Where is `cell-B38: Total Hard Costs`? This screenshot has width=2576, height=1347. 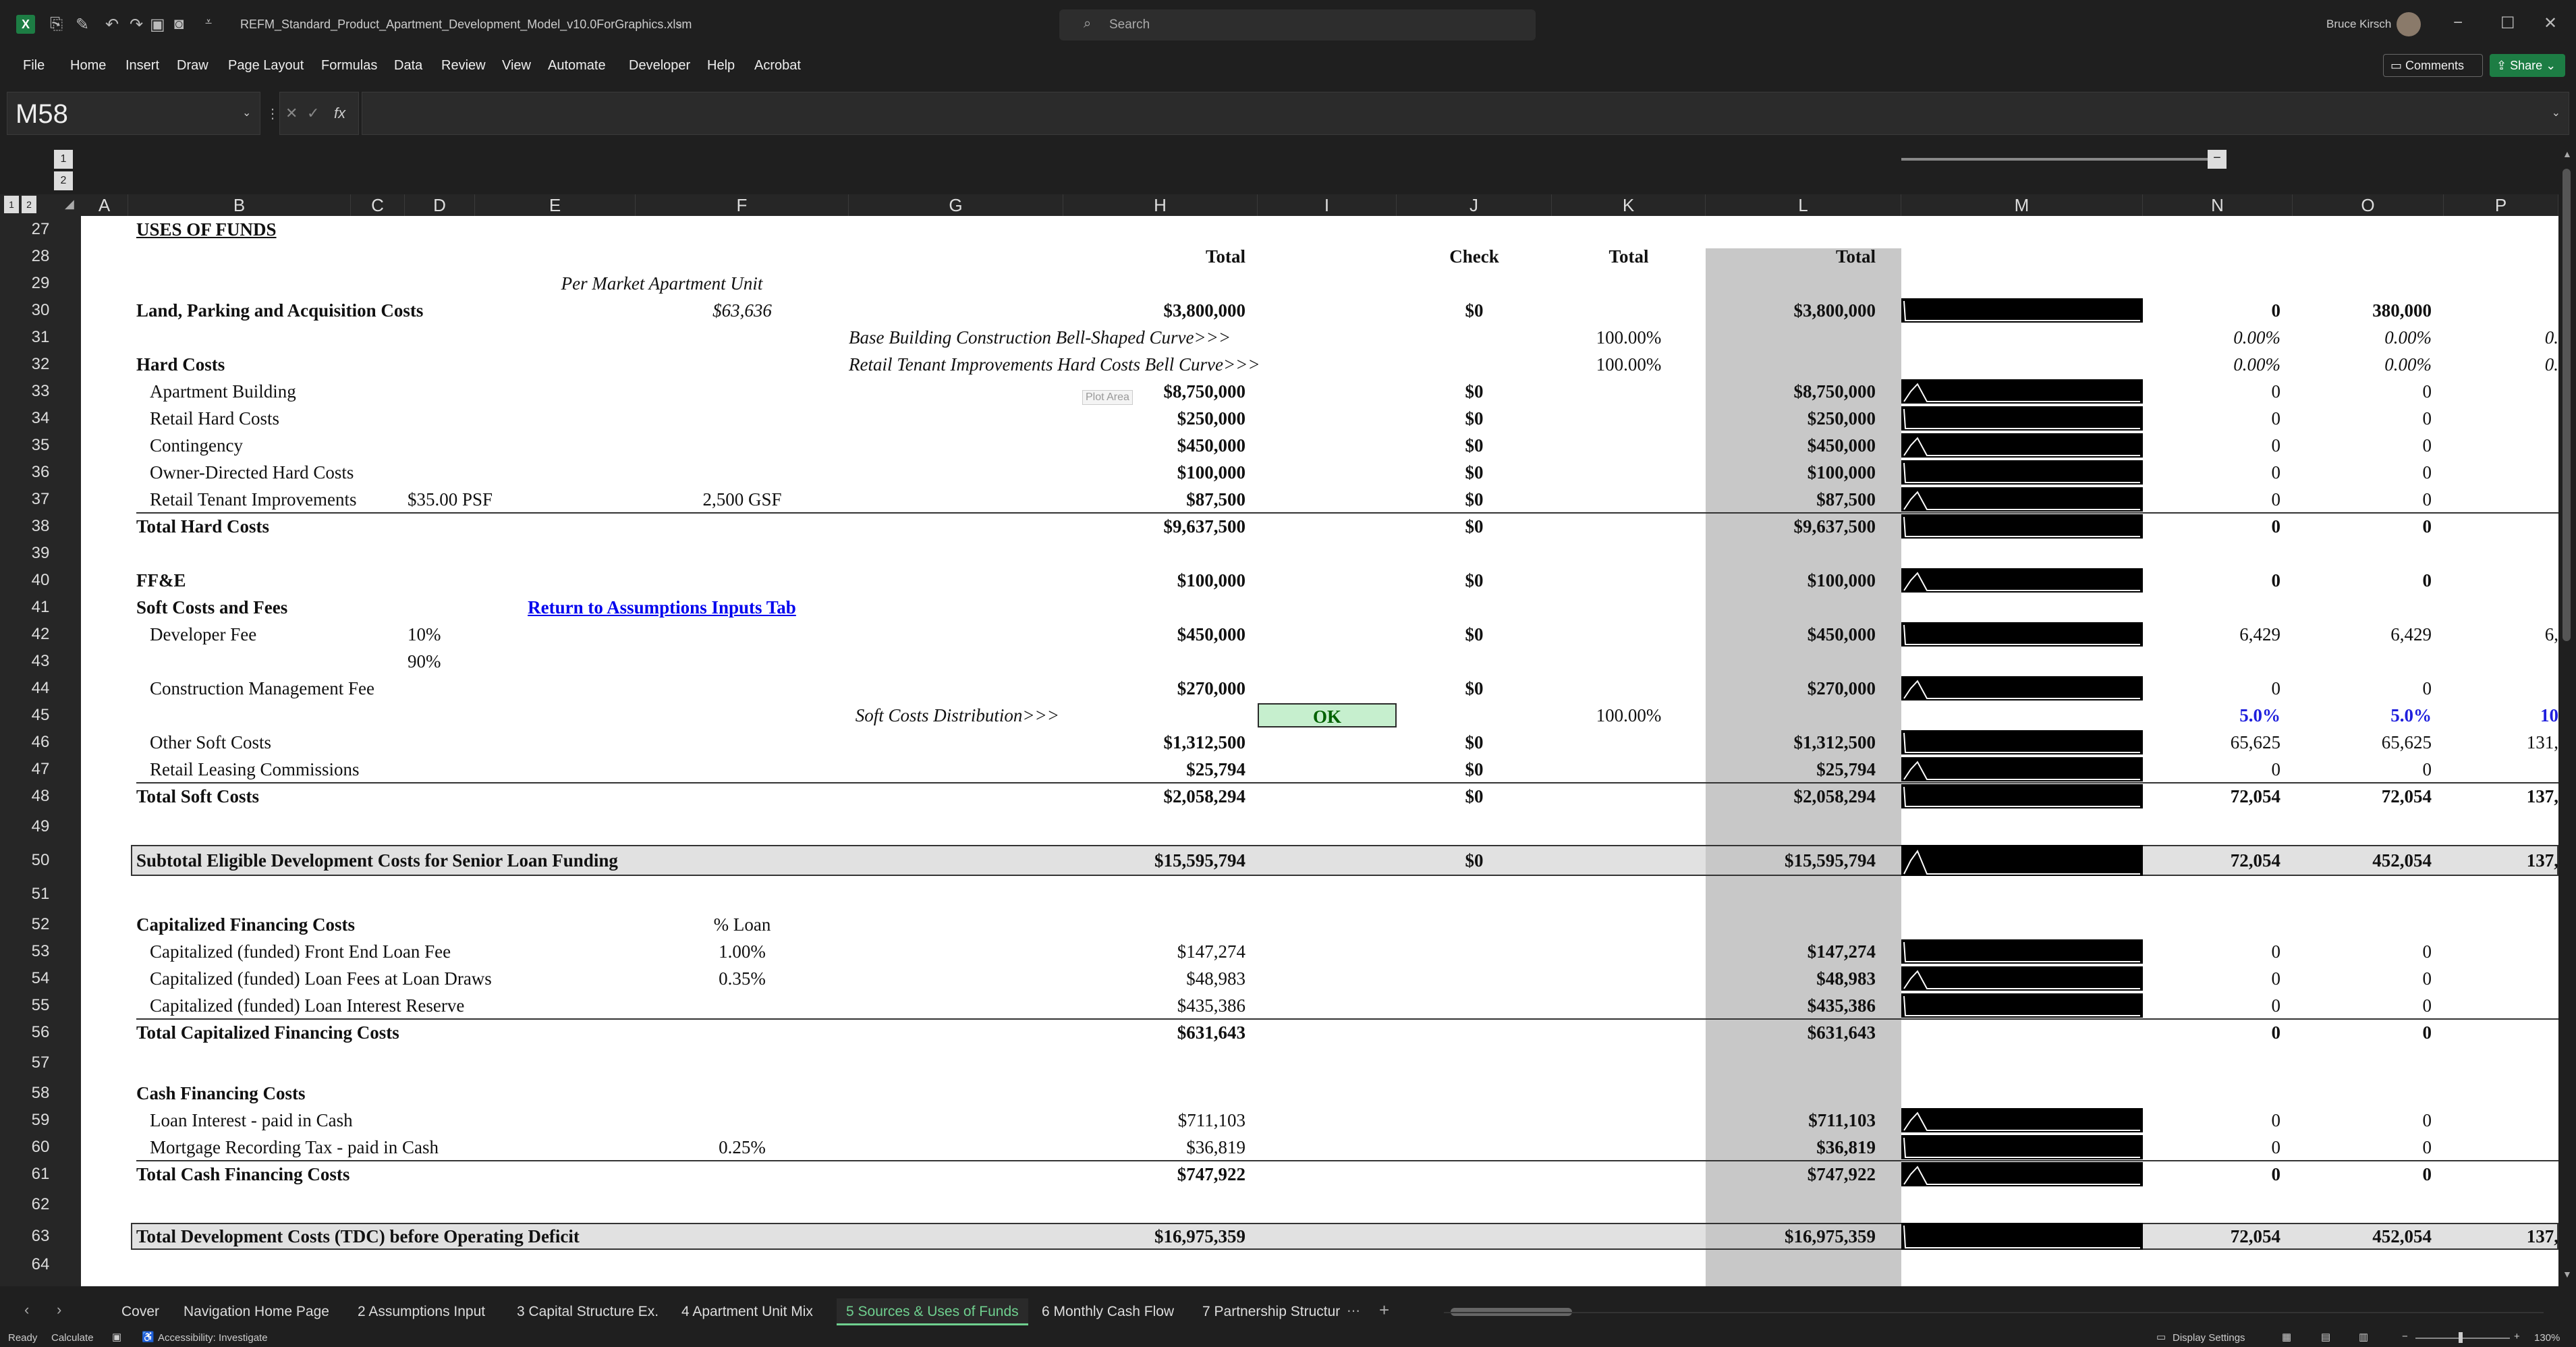 cell-B38: Total Hard Costs is located at coordinates (247, 526).